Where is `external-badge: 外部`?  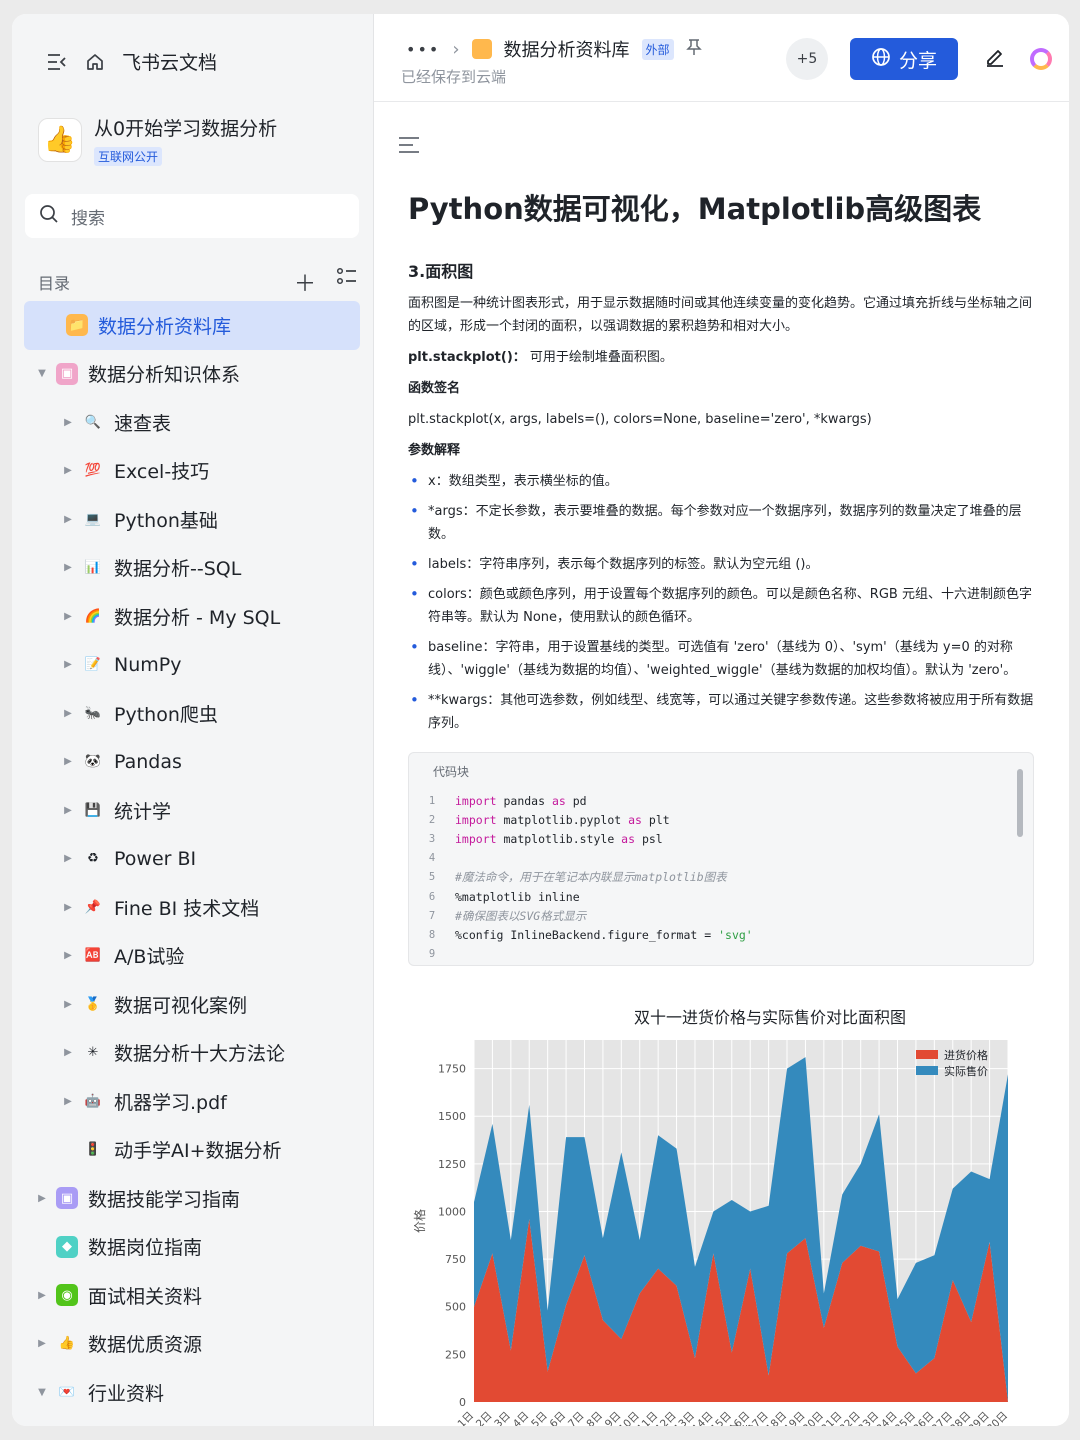 external-badge: 外部 is located at coordinates (657, 49).